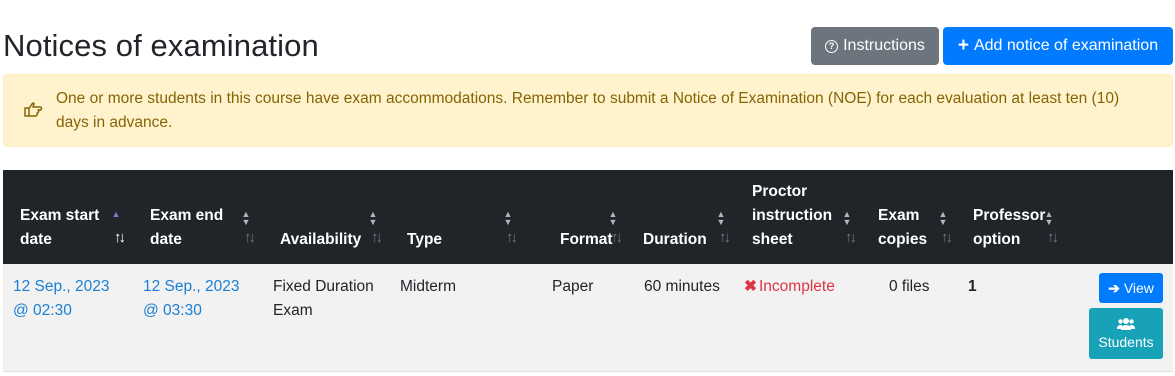 This screenshot has width=1175, height=376. What do you see at coordinates (326, 217) in the screenshot?
I see `col-availability: Availability ▲ ▼ ↑↓` at bounding box center [326, 217].